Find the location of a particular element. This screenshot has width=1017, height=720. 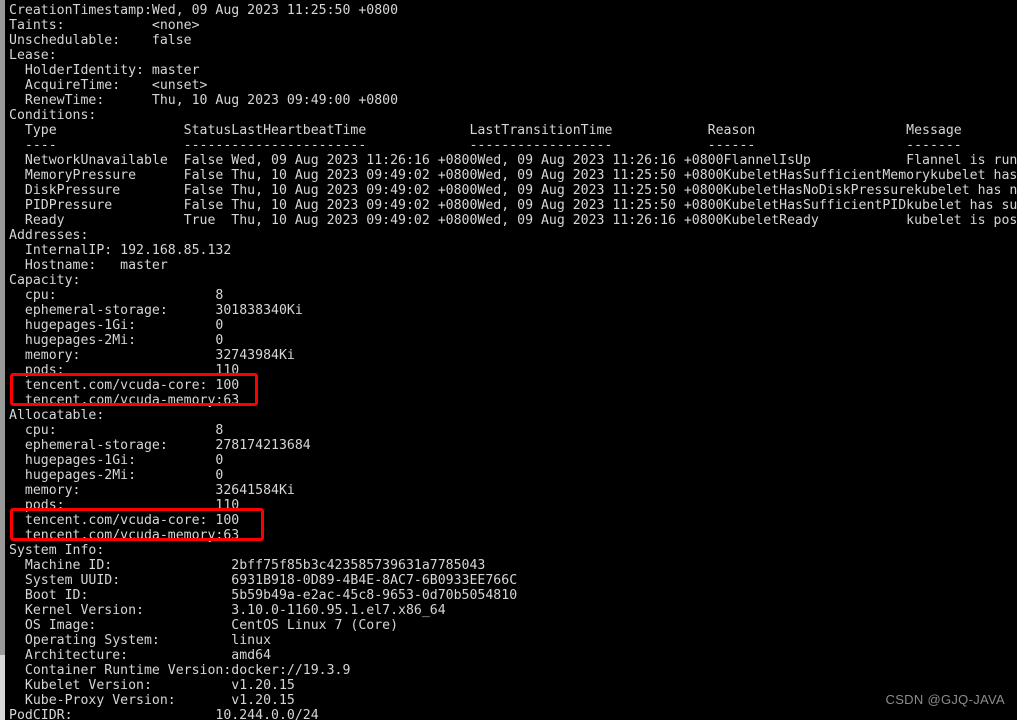

scrollbar-thumb is located at coordinates (2, 327).